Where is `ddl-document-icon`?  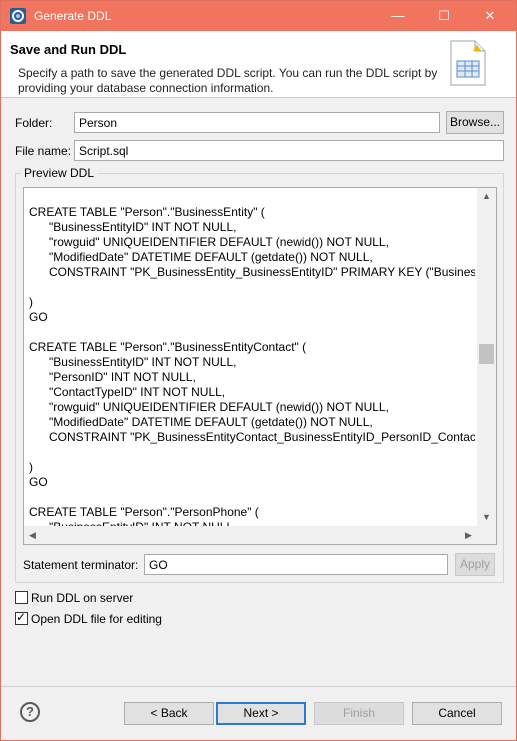
ddl-document-icon is located at coordinates (468, 63).